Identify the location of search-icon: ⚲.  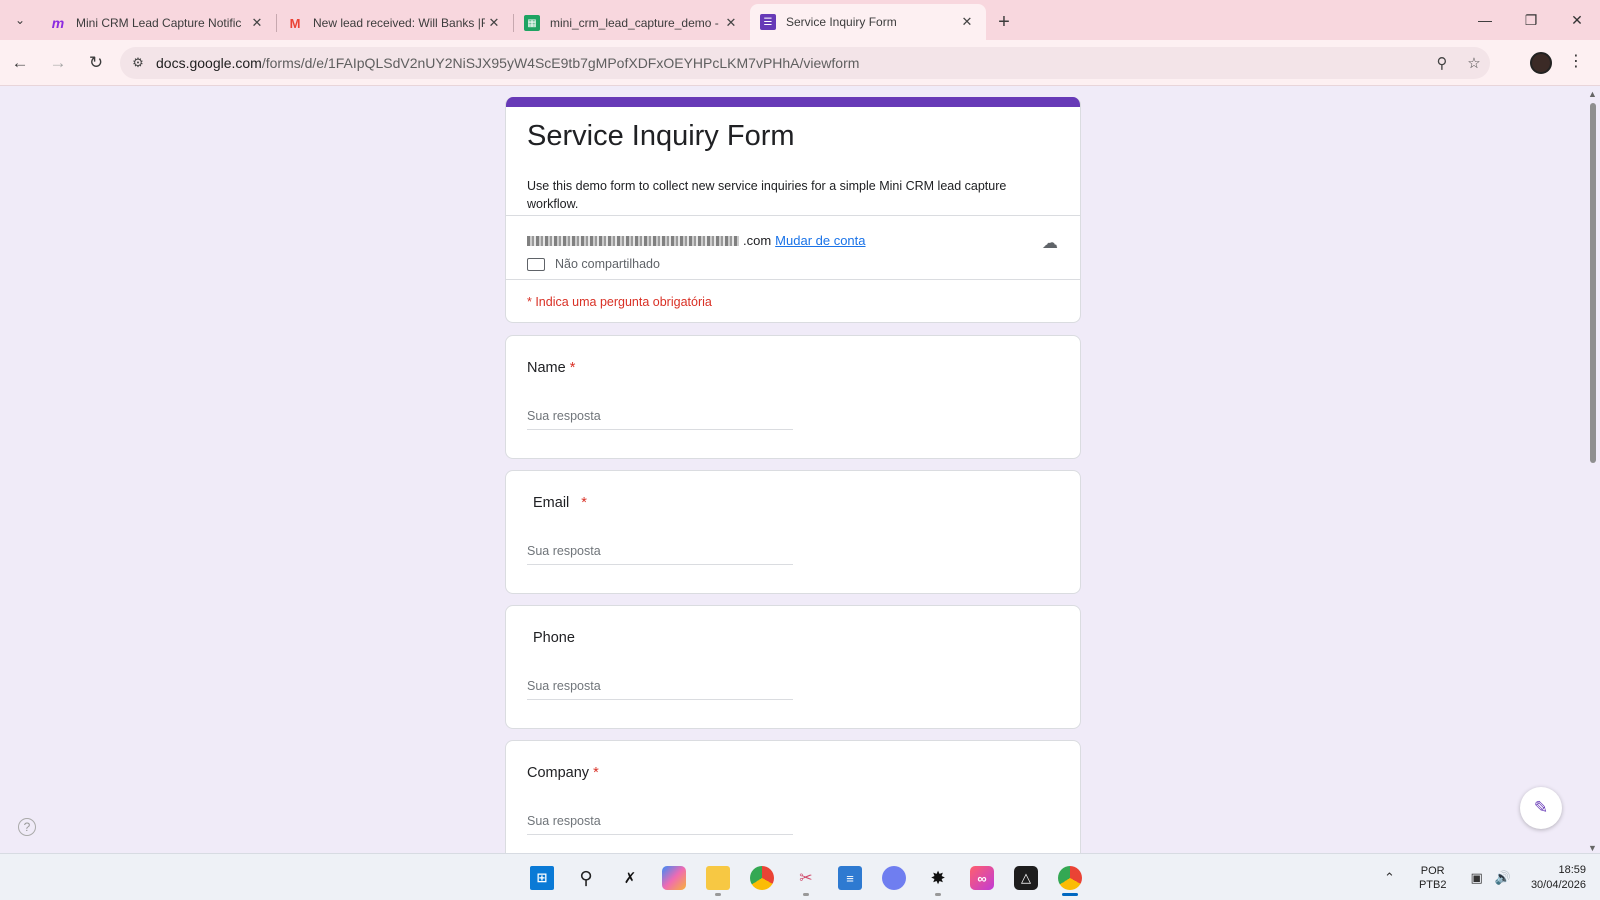
(586, 877).